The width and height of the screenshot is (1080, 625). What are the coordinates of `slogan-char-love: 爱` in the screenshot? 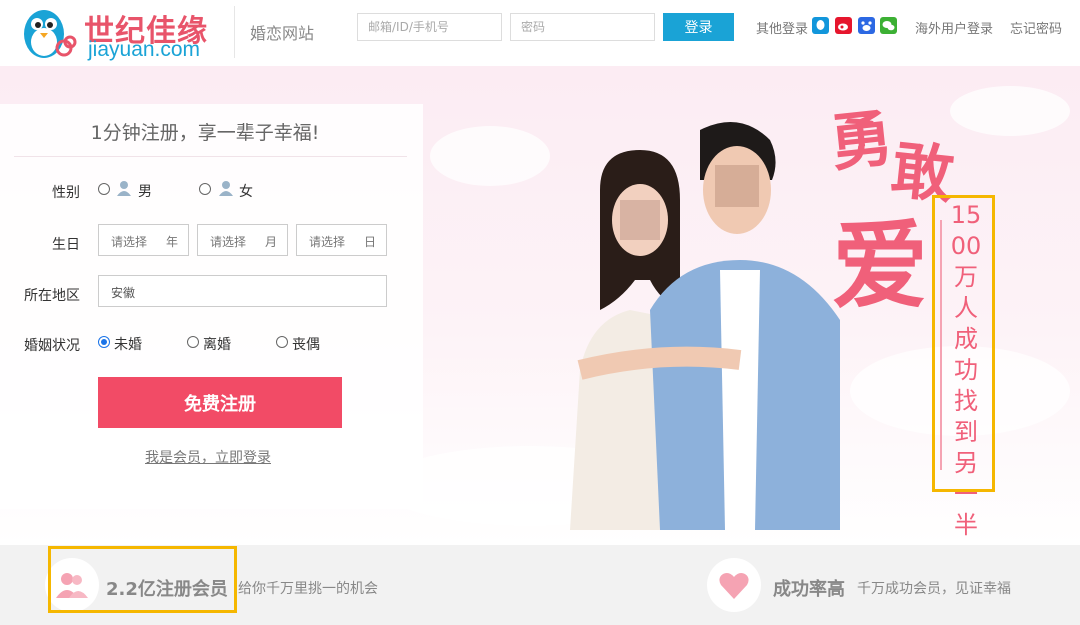 It's located at (880, 265).